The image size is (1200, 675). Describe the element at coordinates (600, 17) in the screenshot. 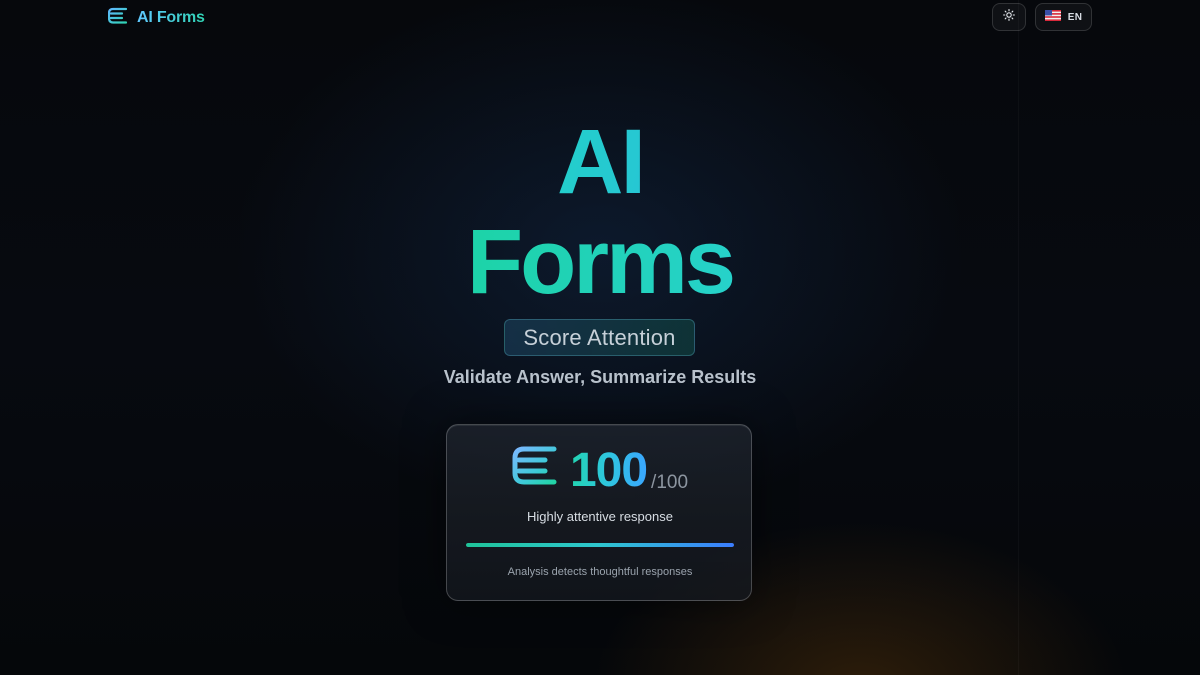

I see `top-bar: AI Forms EN` at that location.